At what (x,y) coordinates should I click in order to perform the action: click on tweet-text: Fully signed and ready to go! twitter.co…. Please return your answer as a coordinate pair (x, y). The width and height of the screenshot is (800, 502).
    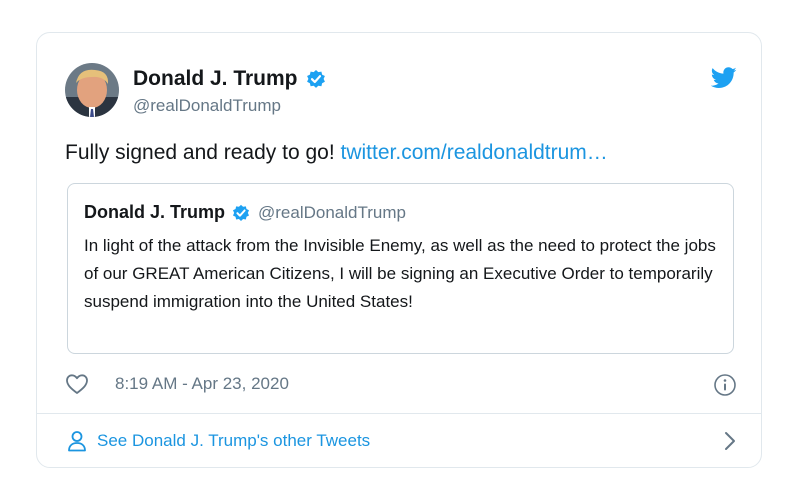
    Looking at the image, I should click on (336, 153).